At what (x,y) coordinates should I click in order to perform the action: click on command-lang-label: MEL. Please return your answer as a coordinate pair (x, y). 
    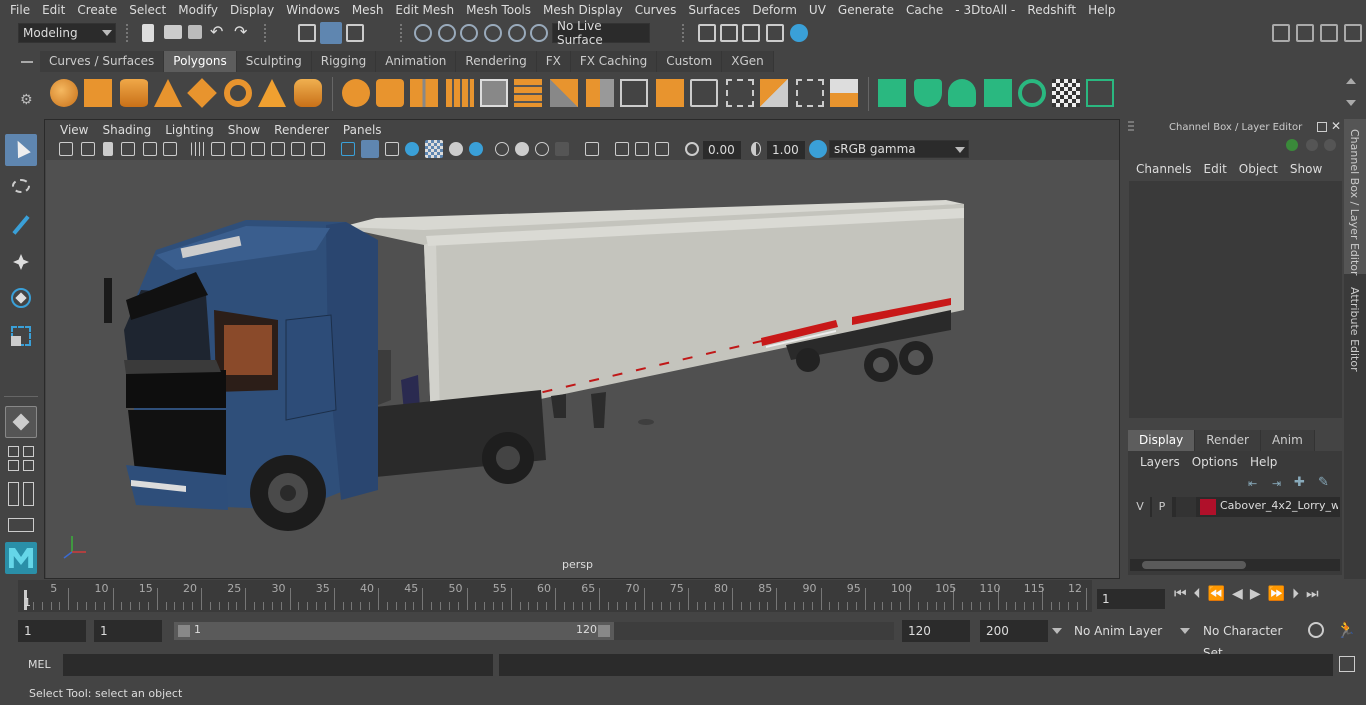
    Looking at the image, I should click on (39, 664).